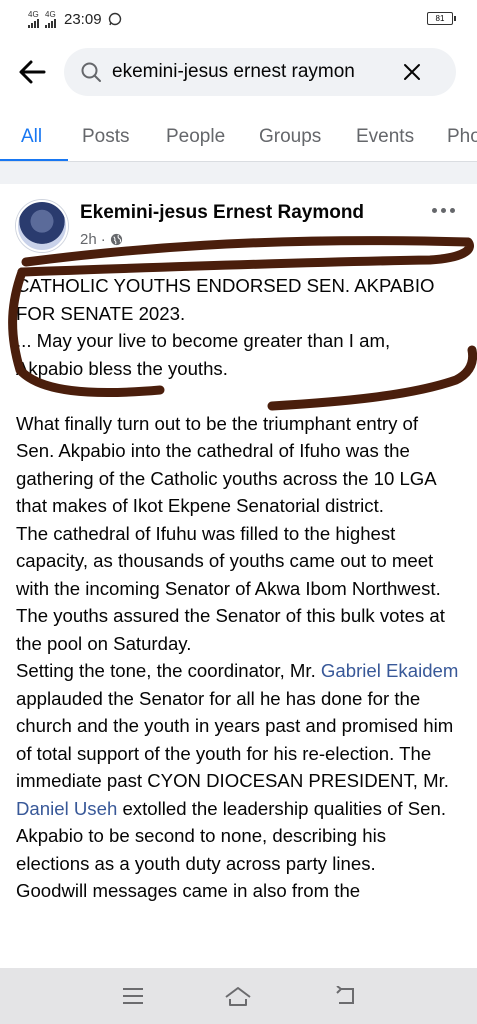 Image resolution: width=477 pixels, height=1024 pixels. Describe the element at coordinates (252, 72) in the screenshot. I see `search-input` at that location.